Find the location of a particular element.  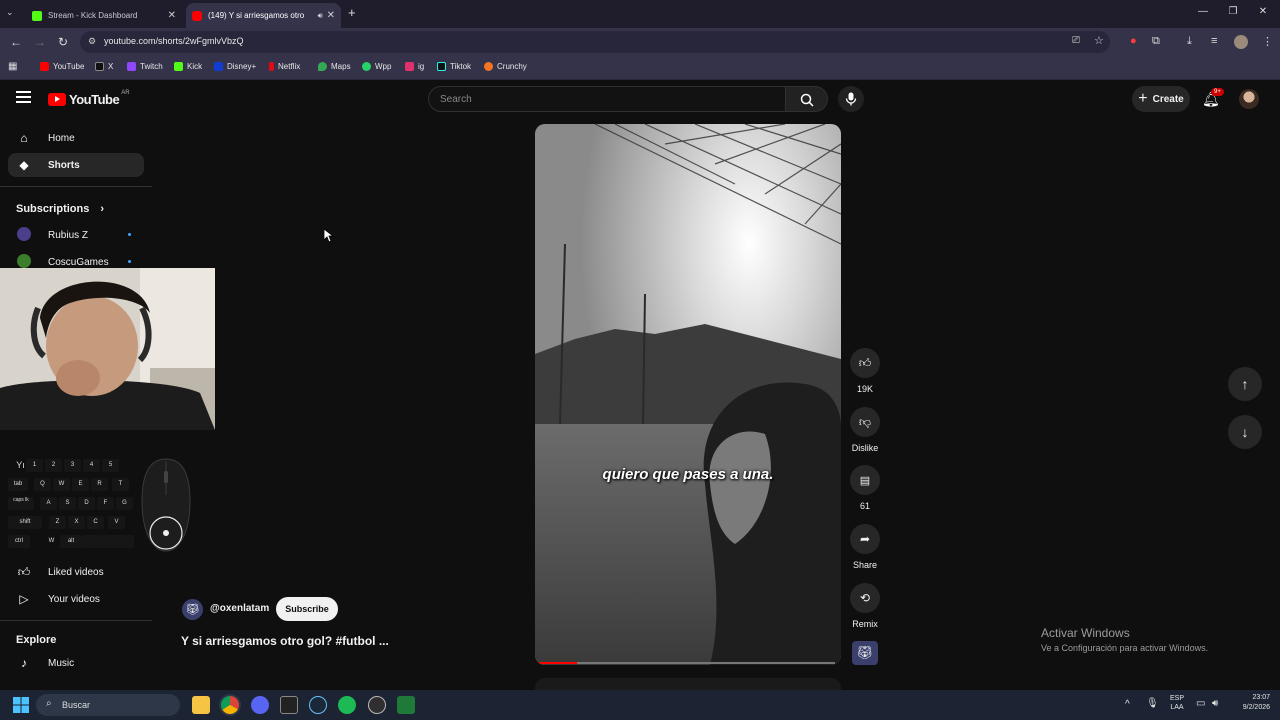

sidebar-item-music: ♪ Music is located at coordinates (76, 663).